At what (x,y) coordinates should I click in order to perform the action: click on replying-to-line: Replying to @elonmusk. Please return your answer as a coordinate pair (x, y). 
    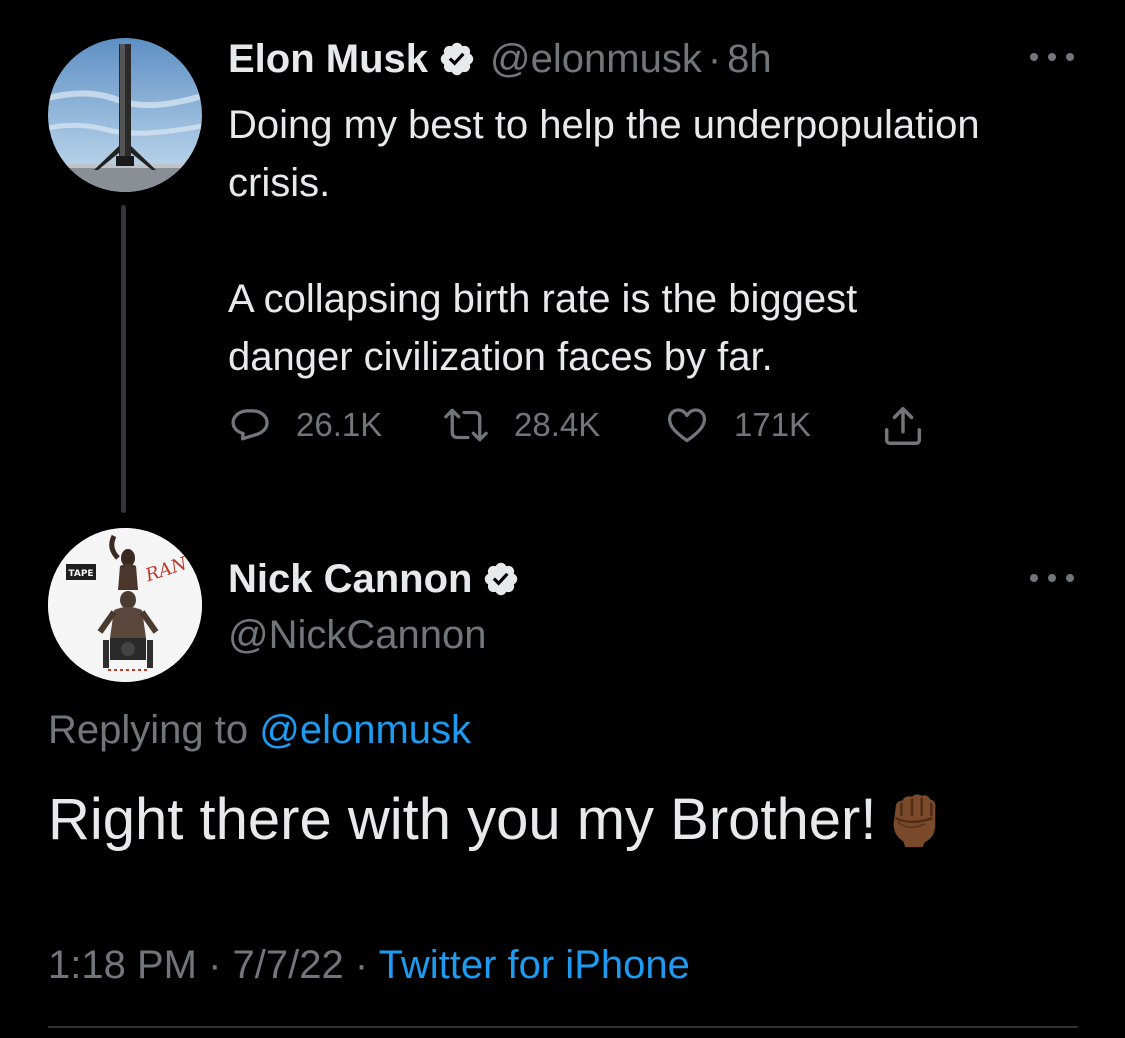
    Looking at the image, I should click on (259, 730).